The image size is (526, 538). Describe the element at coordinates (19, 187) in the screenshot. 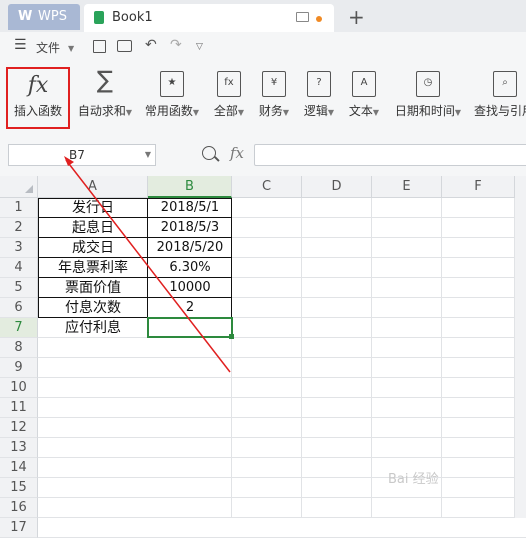

I see `select-all-corner` at that location.